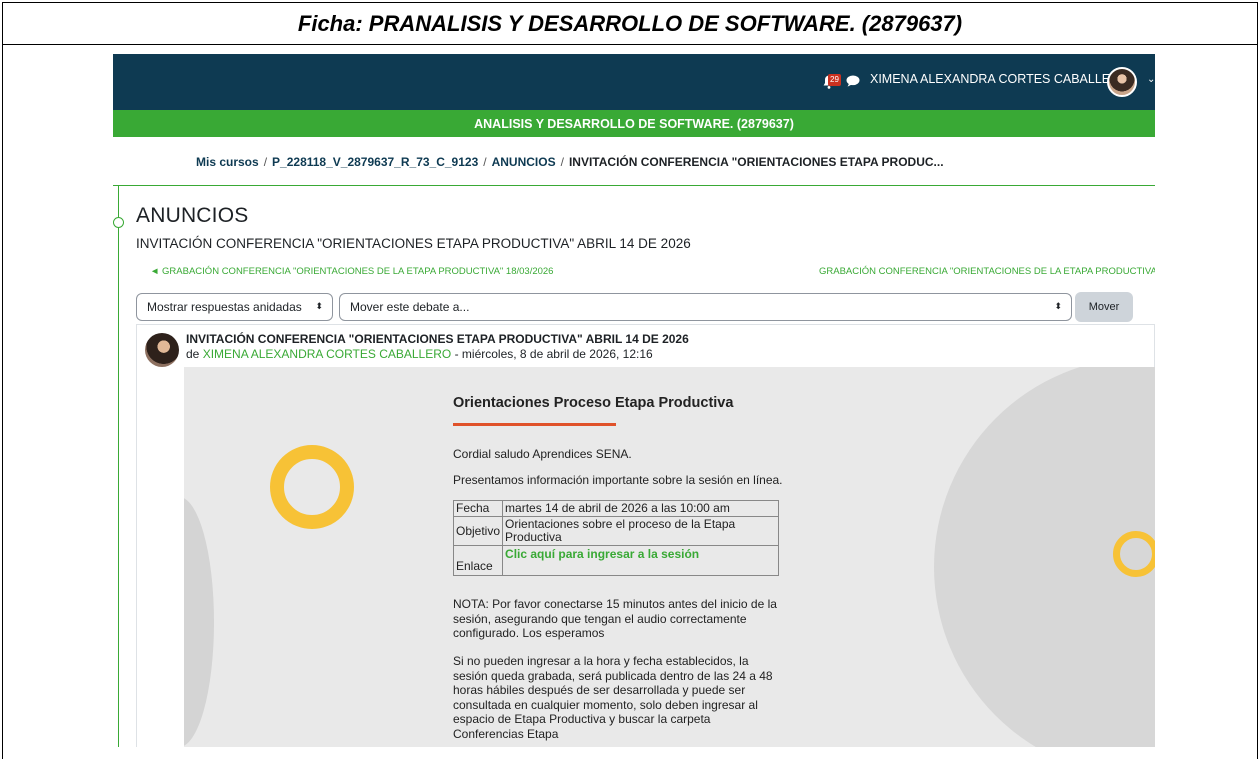  Describe the element at coordinates (193, 354) in the screenshot. I see `post-by-prefix: de` at that location.